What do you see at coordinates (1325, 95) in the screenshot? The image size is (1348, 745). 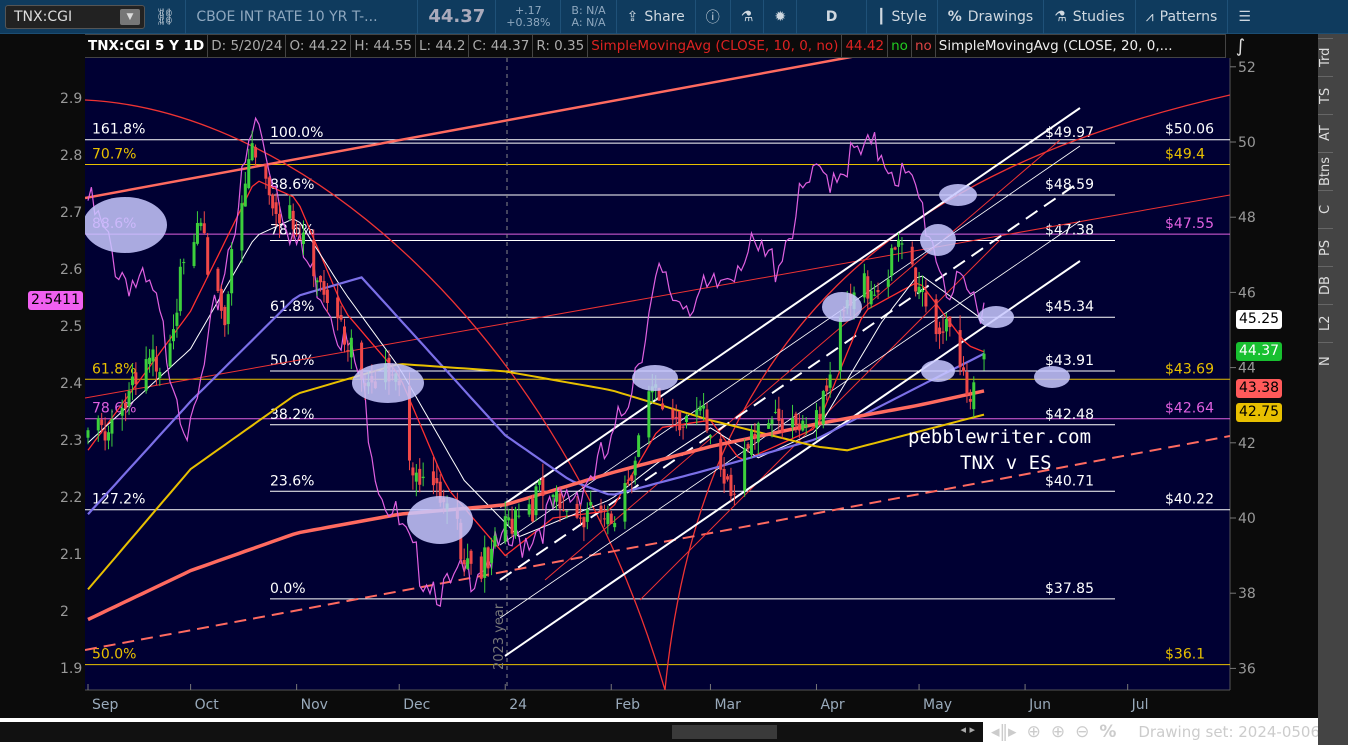 I see `tab-ts: TS` at bounding box center [1325, 95].